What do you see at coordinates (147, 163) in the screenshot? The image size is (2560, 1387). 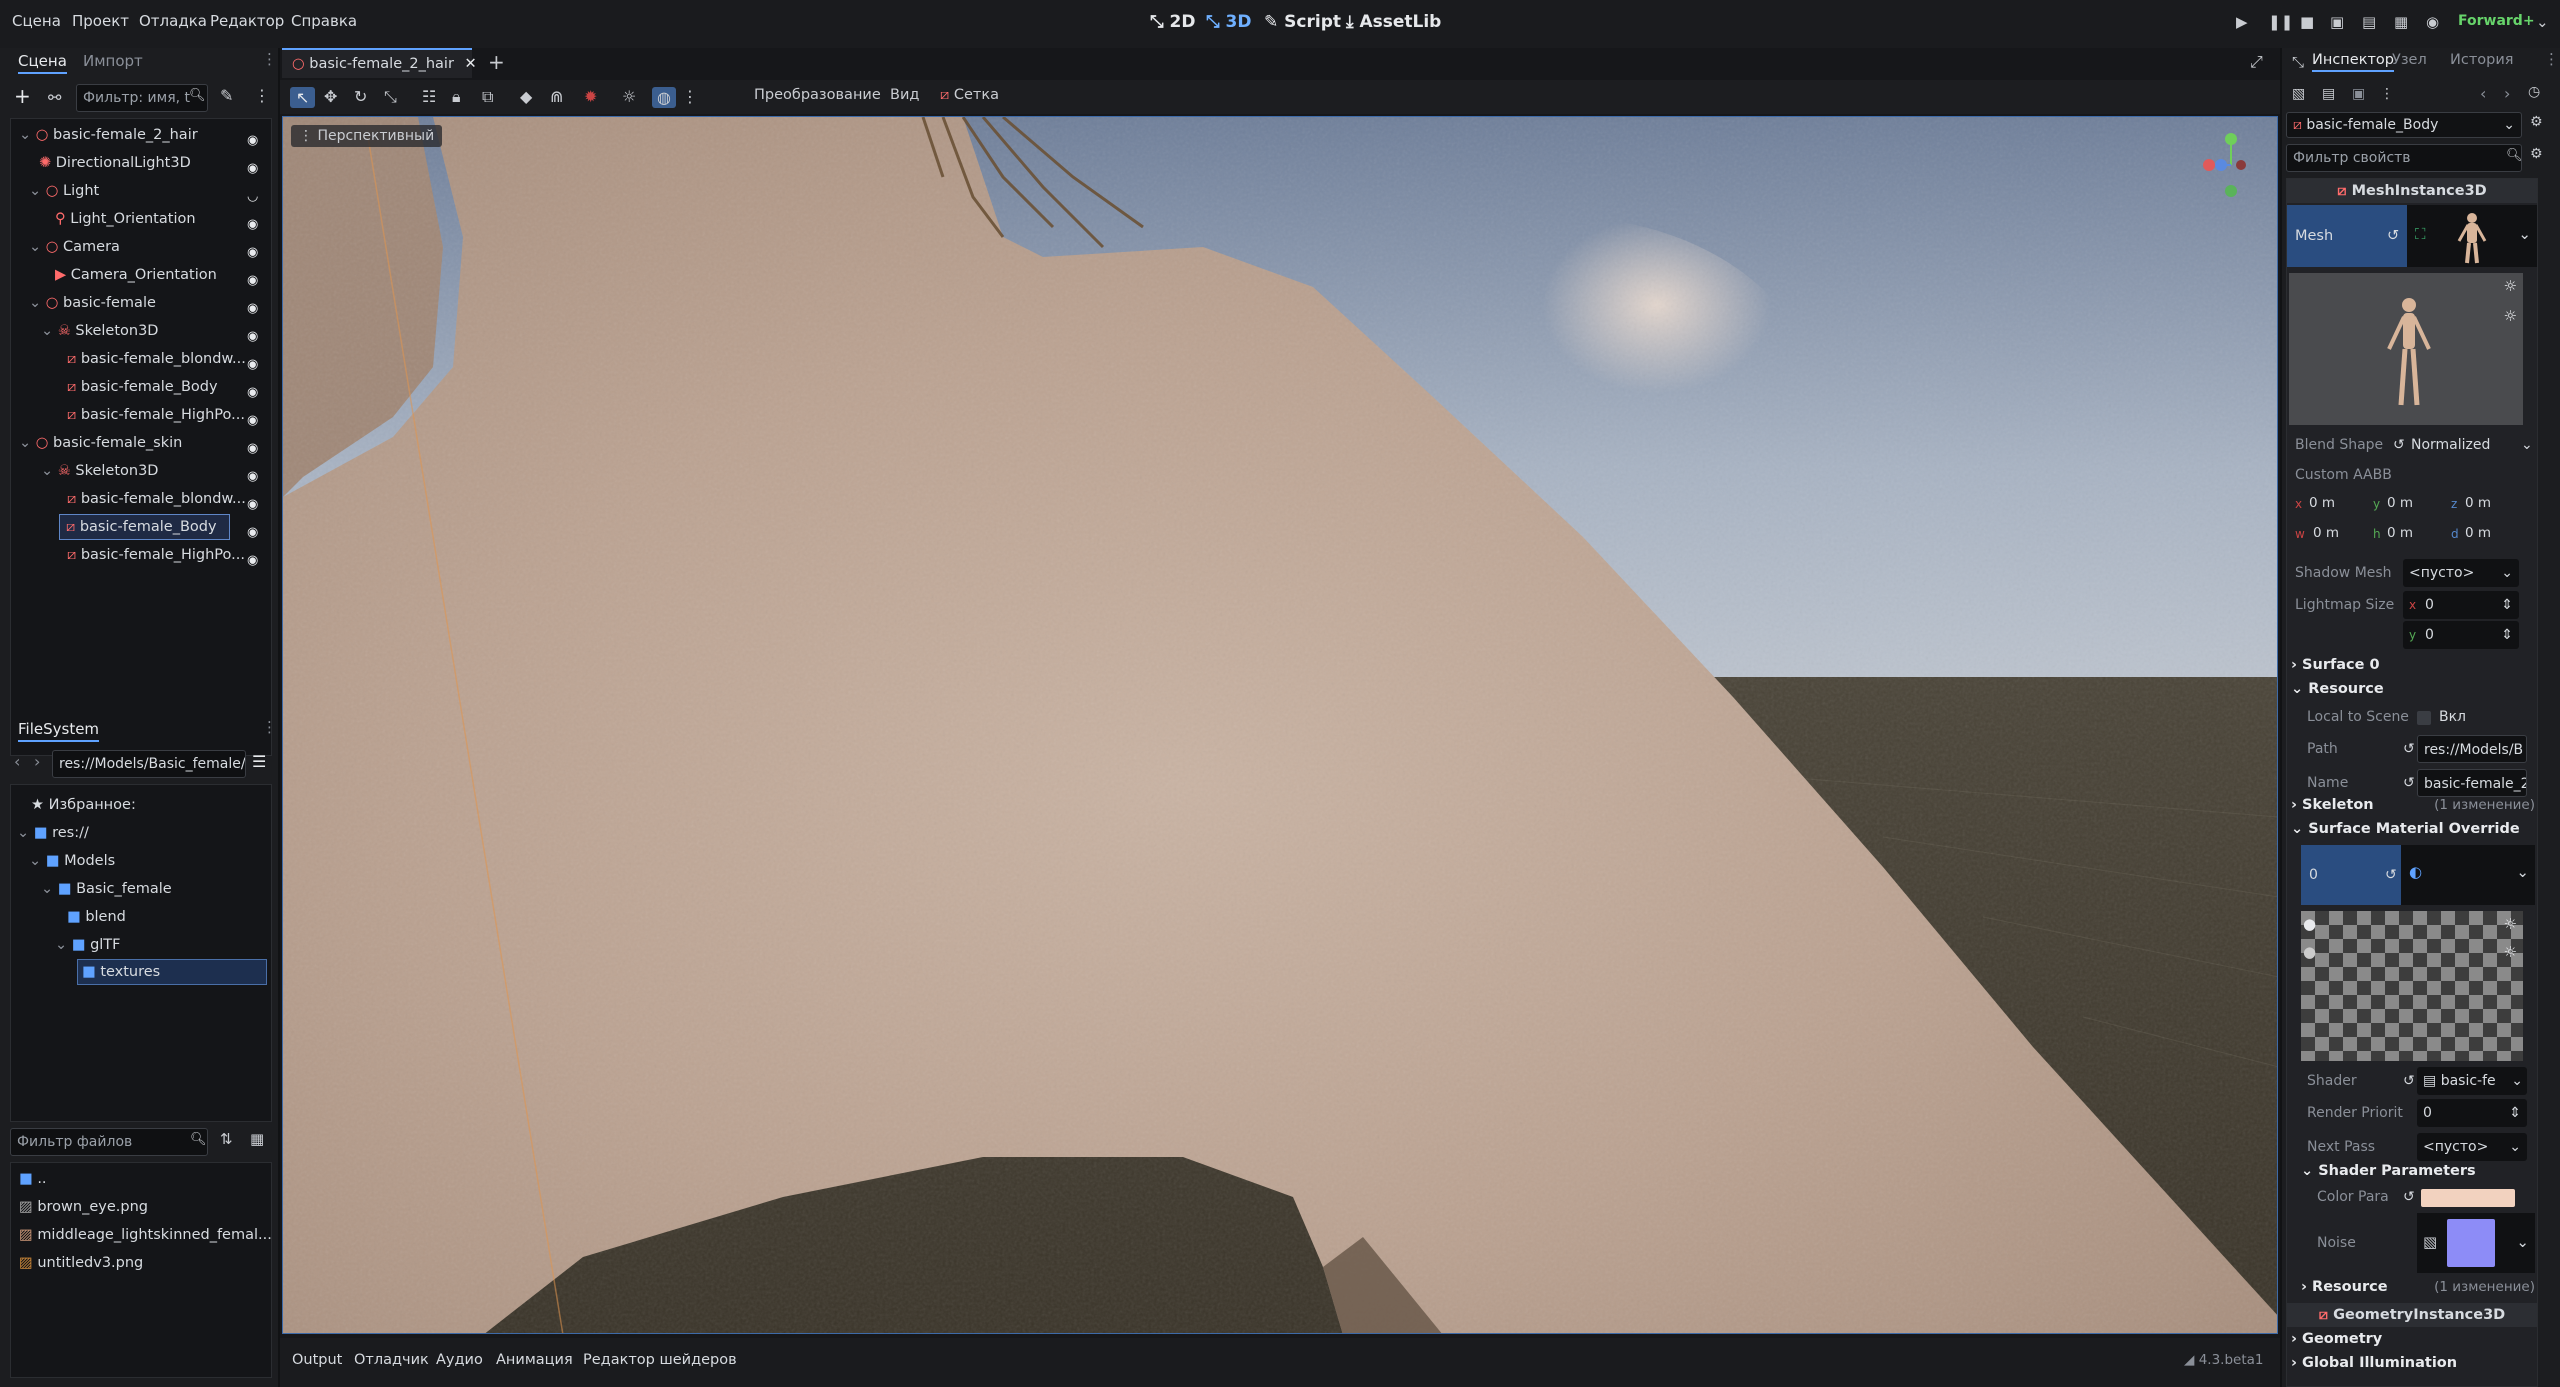 I see `tree-item: ✺ DirectionalLight3D ◉` at bounding box center [147, 163].